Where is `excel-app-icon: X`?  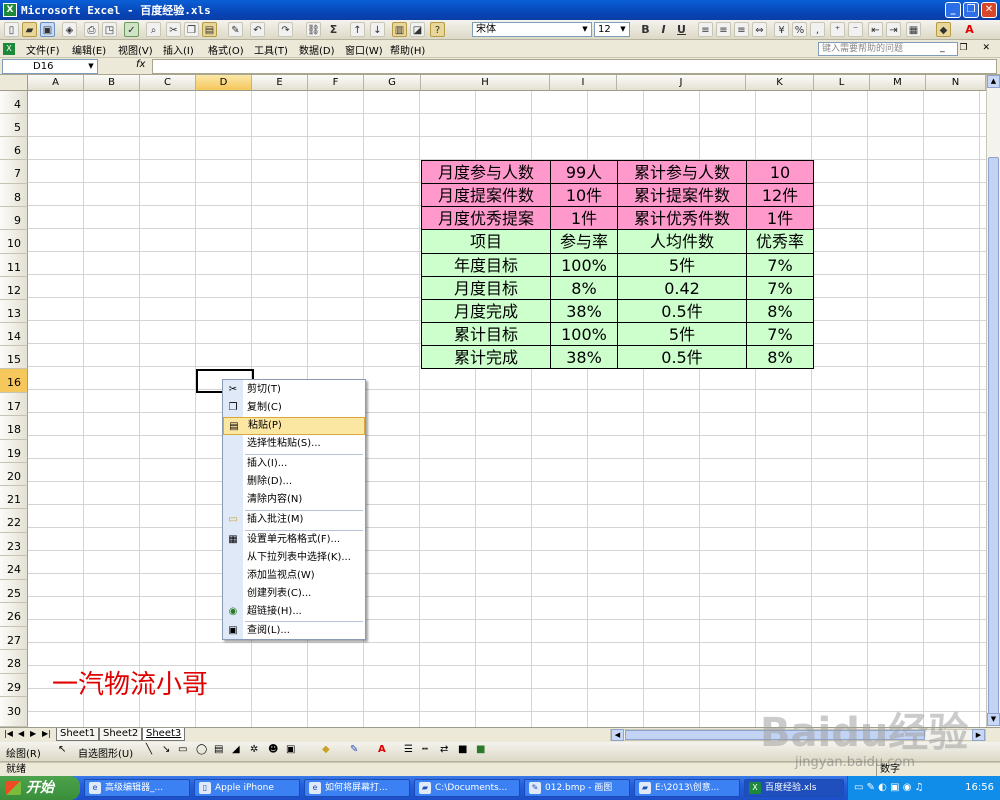
excel-app-icon: X is located at coordinates (10, 10).